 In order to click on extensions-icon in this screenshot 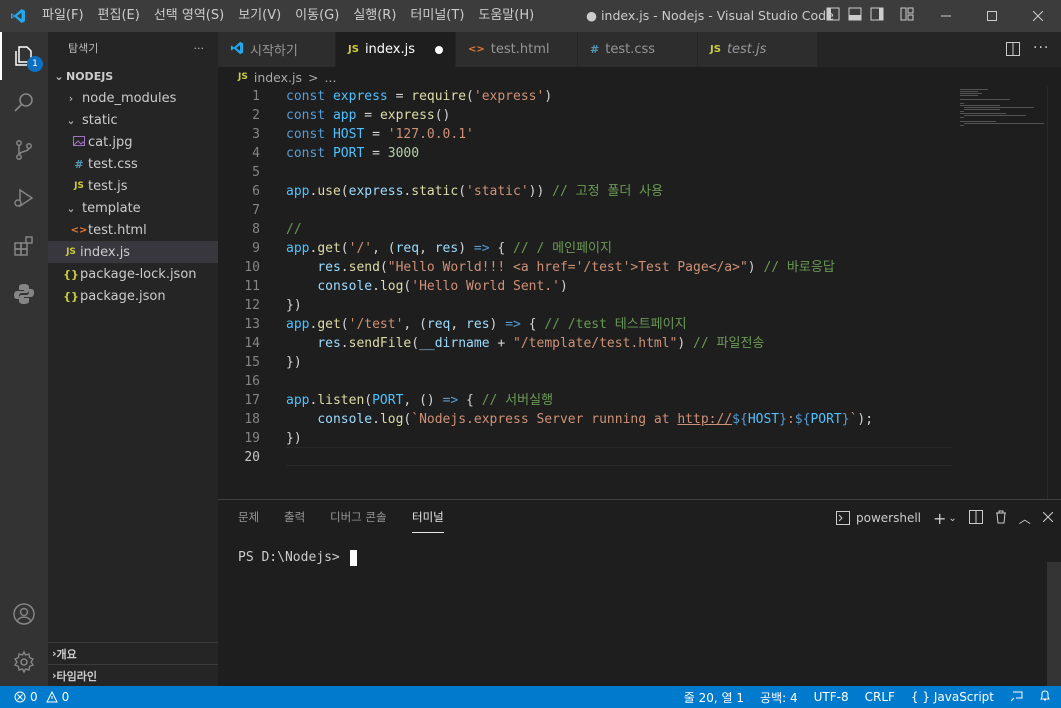, I will do `click(24, 246)`.